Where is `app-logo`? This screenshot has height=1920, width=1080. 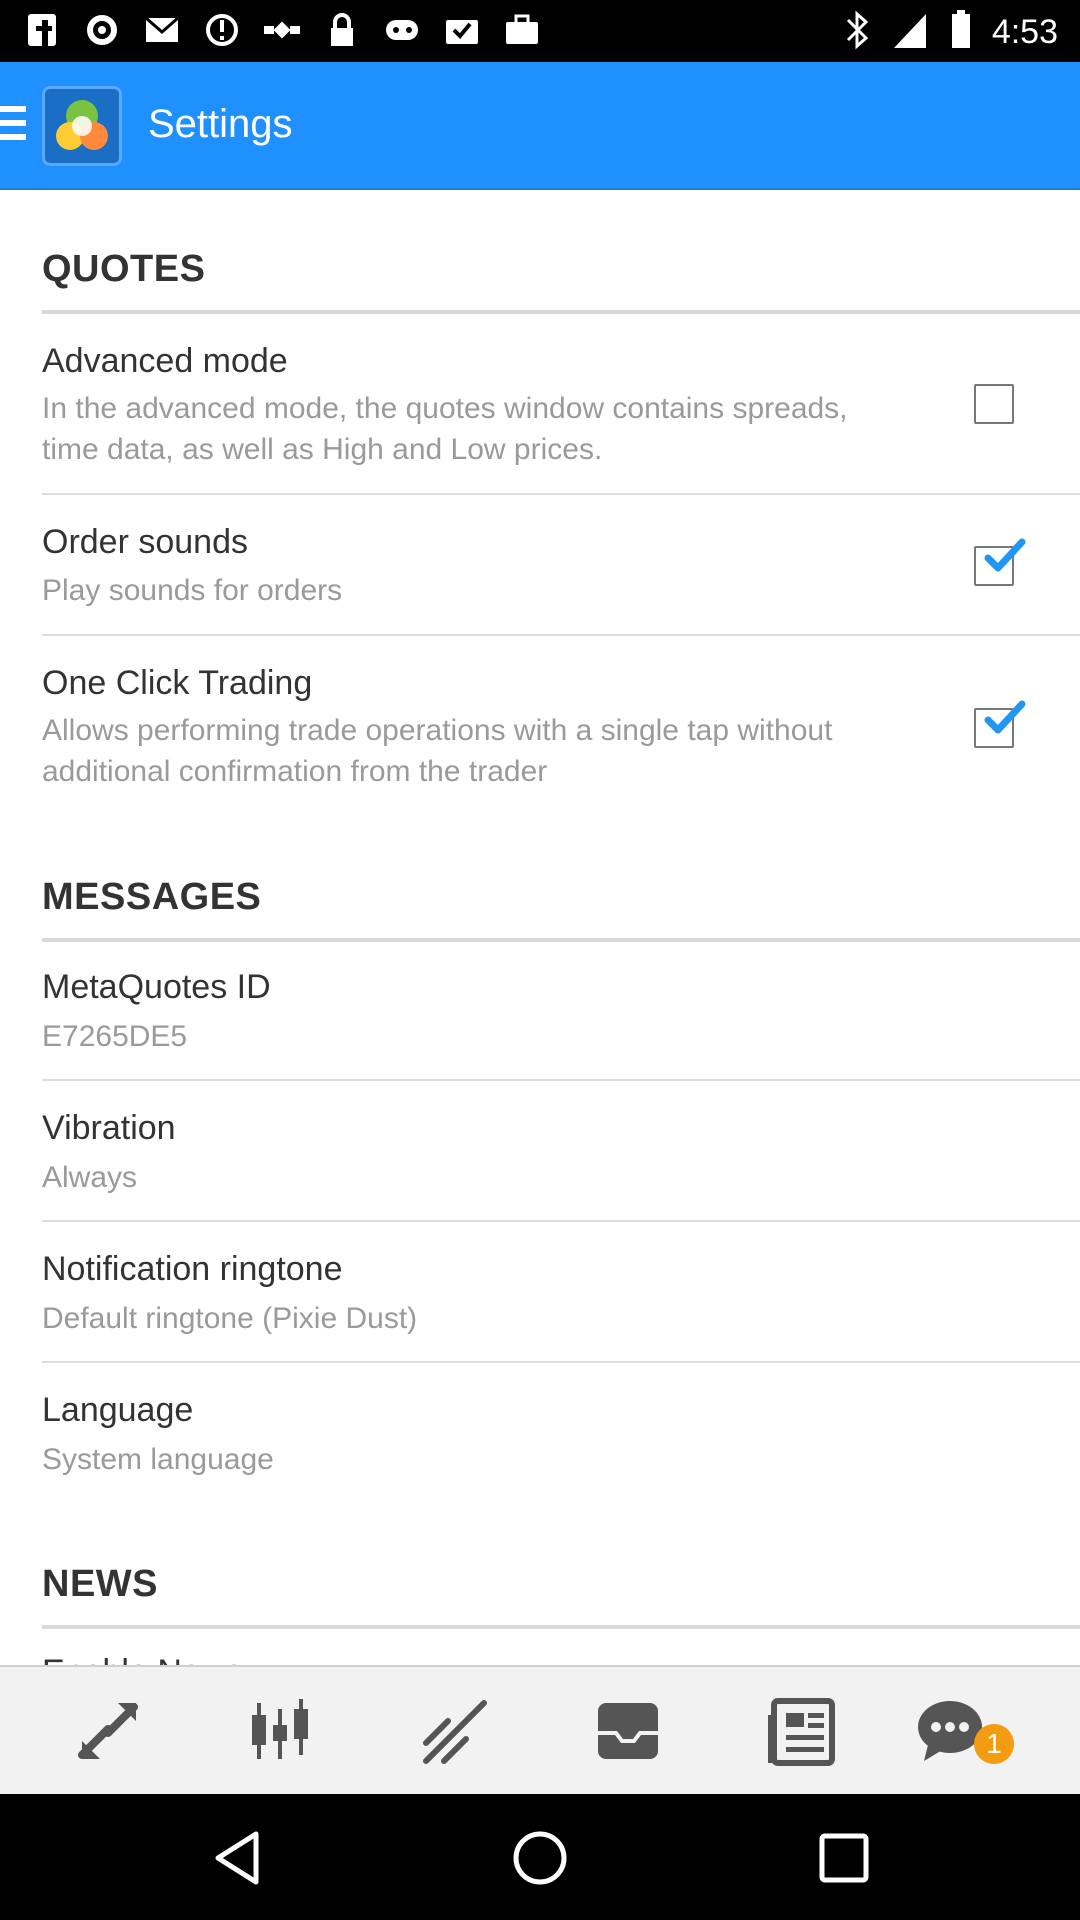
app-logo is located at coordinates (82, 126).